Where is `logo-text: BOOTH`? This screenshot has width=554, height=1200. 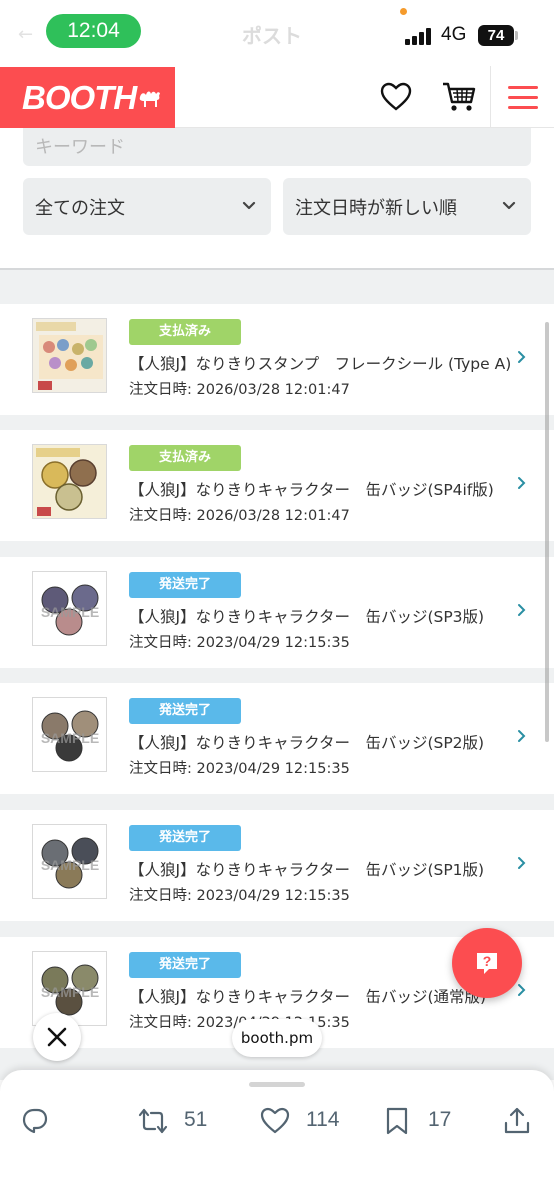 logo-text: BOOTH is located at coordinates (79, 97).